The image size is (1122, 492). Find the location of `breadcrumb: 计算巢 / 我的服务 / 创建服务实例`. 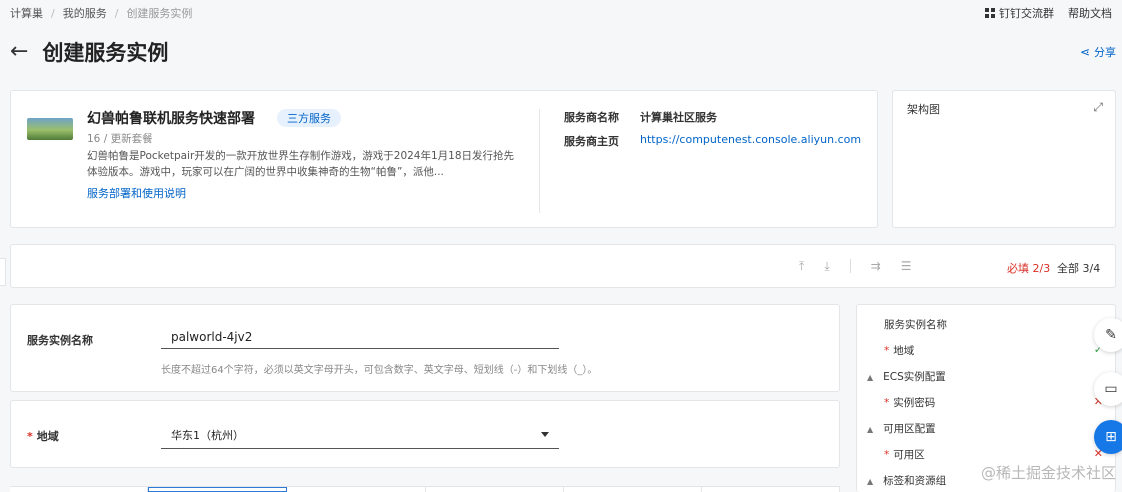

breadcrumb: 计算巢 / 我的服务 / 创建服务实例 is located at coordinates (101, 13).